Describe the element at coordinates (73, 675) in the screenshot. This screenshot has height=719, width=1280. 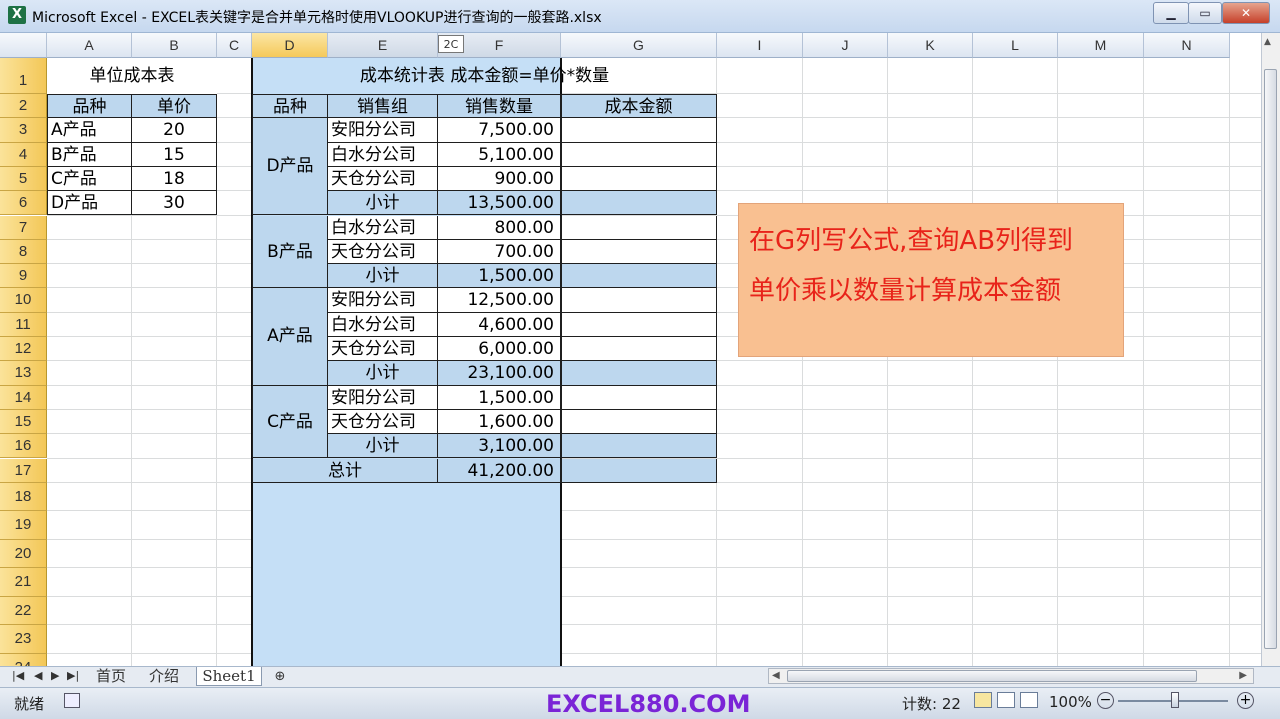
I see `last-sheet-icon: ▶|` at that location.